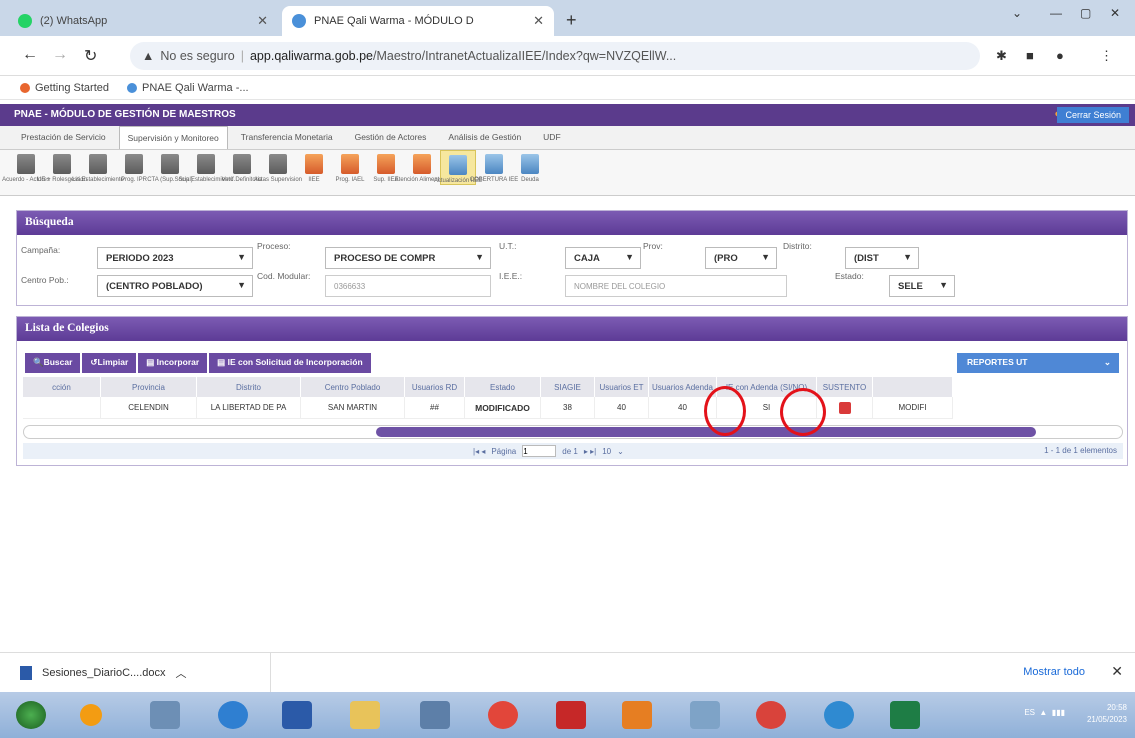 Image resolution: width=1135 pixels, height=738 pixels. What do you see at coordinates (149, 387) in the screenshot?
I see `column-header: Provincia` at bounding box center [149, 387].